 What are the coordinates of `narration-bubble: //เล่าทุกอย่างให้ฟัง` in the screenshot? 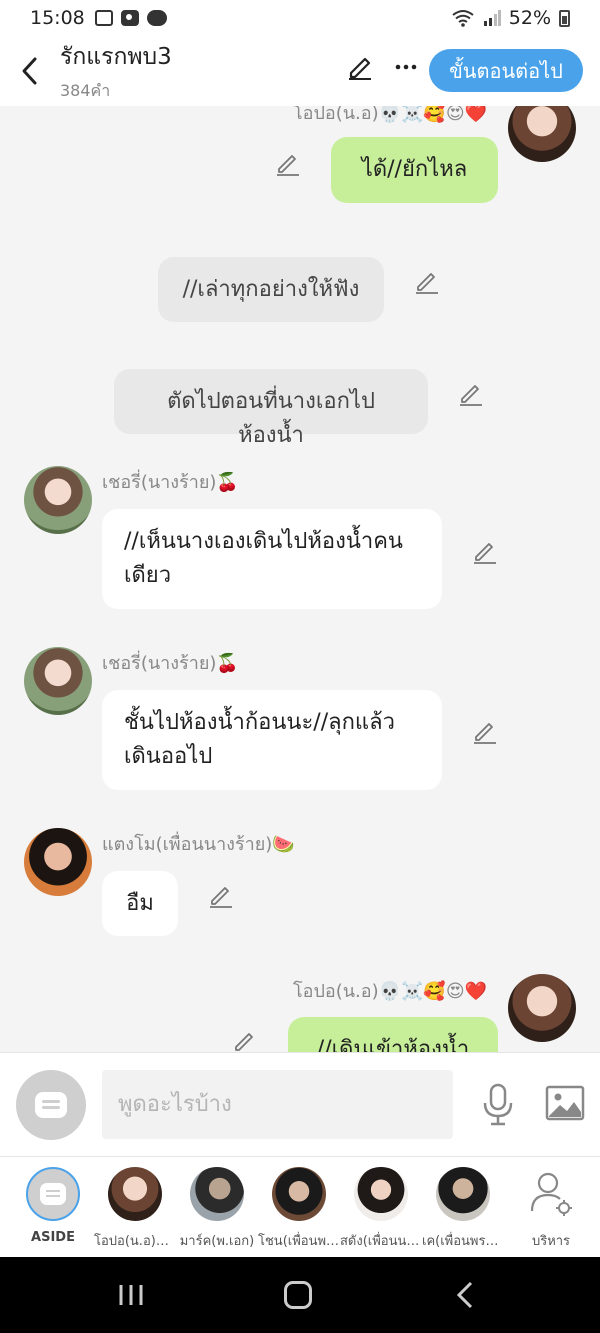 It's located at (271, 289).